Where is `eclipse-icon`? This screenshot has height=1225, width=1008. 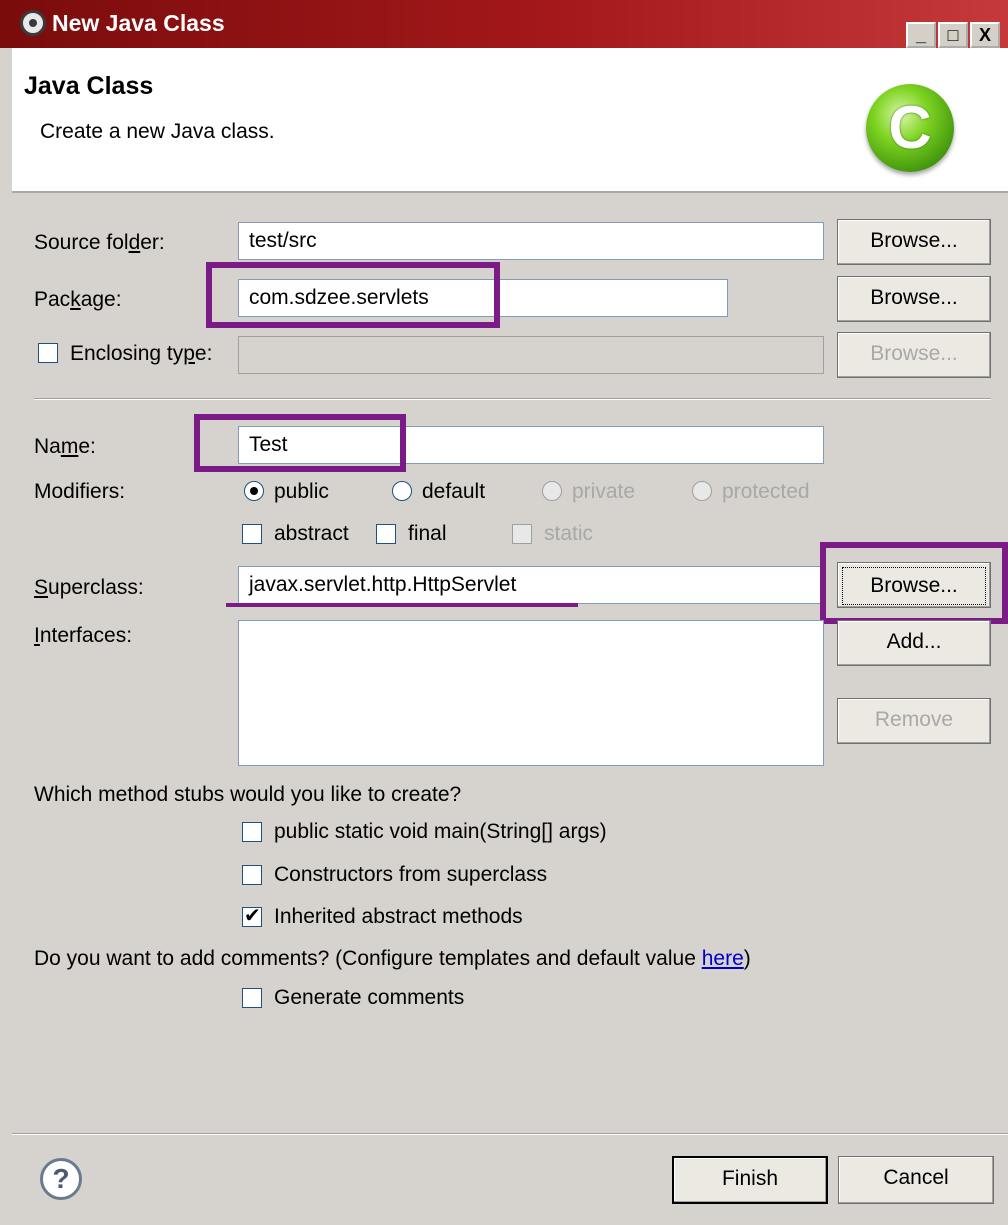
eclipse-icon is located at coordinates (33, 23).